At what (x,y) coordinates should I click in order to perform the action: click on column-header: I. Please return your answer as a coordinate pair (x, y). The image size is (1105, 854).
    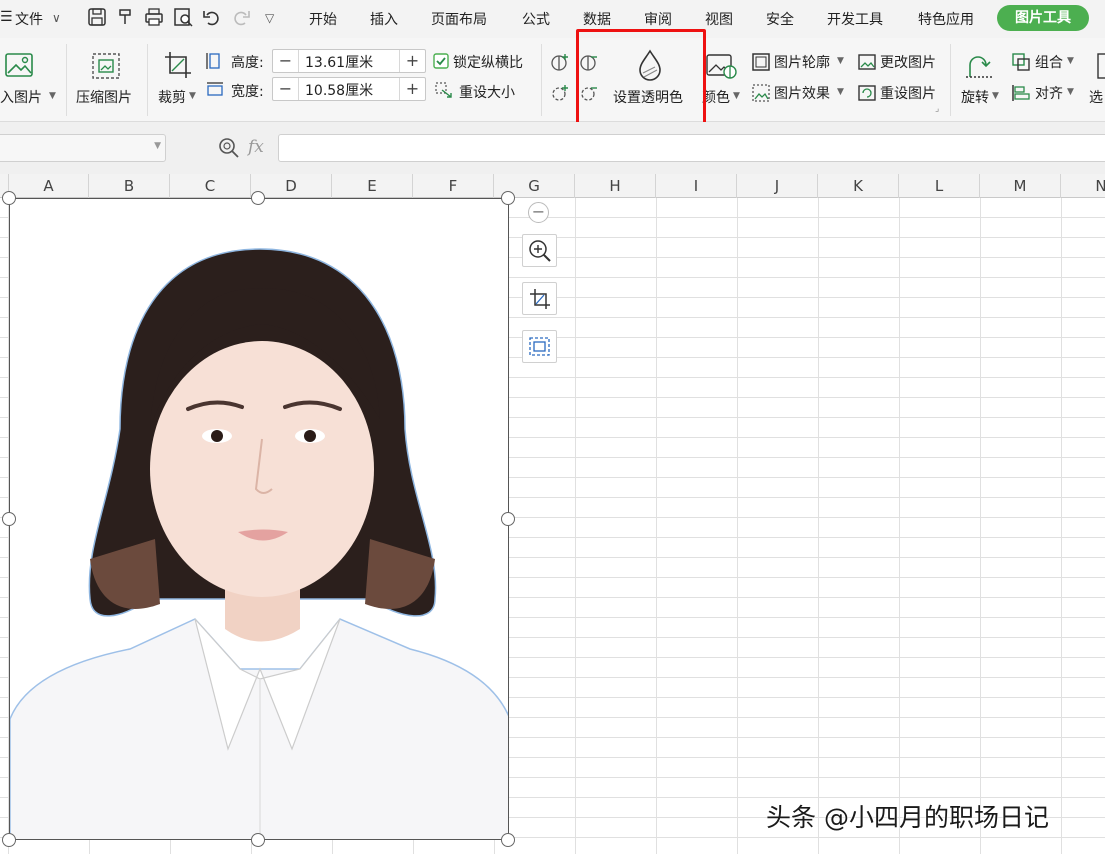
    Looking at the image, I should click on (696, 186).